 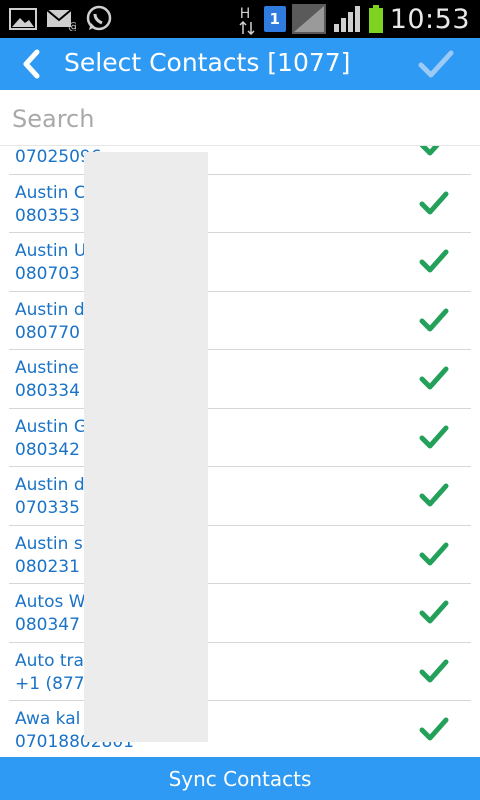 What do you see at coordinates (23, 19) in the screenshot?
I see `gallery-icon` at bounding box center [23, 19].